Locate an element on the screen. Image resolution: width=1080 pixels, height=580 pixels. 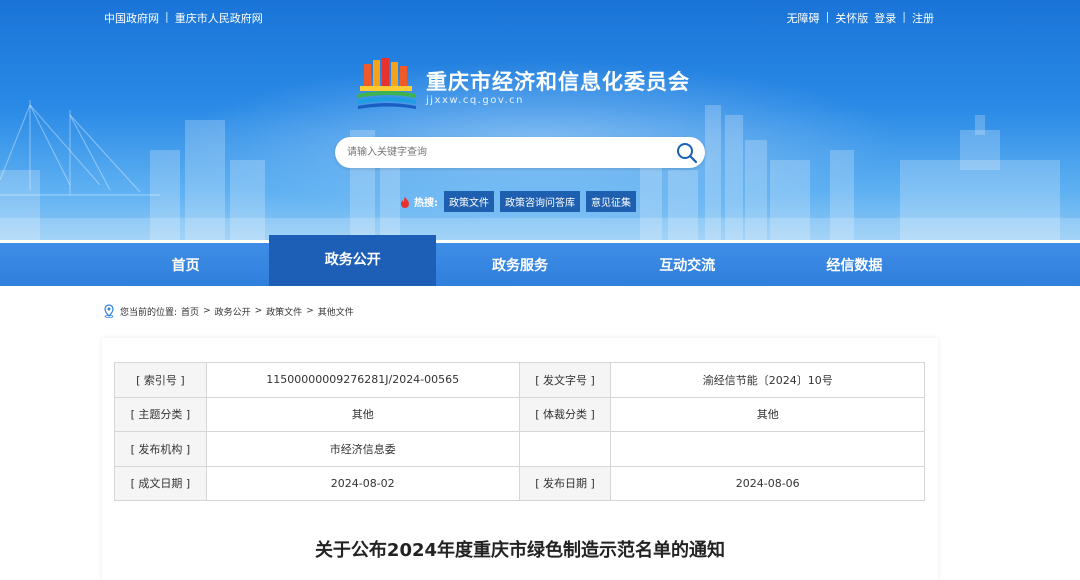
meta-value: 11500000009276281J/2024-00565 is located at coordinates (362, 380).